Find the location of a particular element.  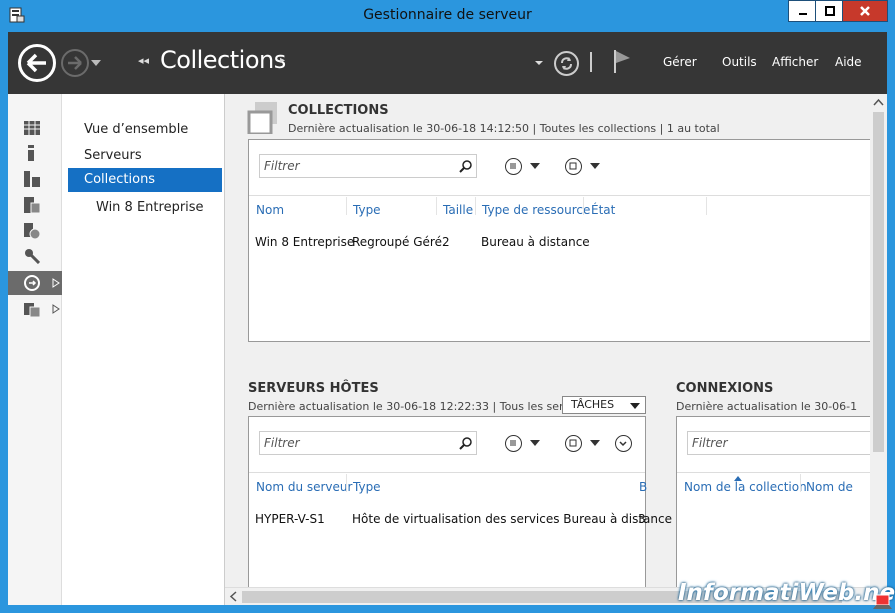

flag-icon is located at coordinates (622, 61).